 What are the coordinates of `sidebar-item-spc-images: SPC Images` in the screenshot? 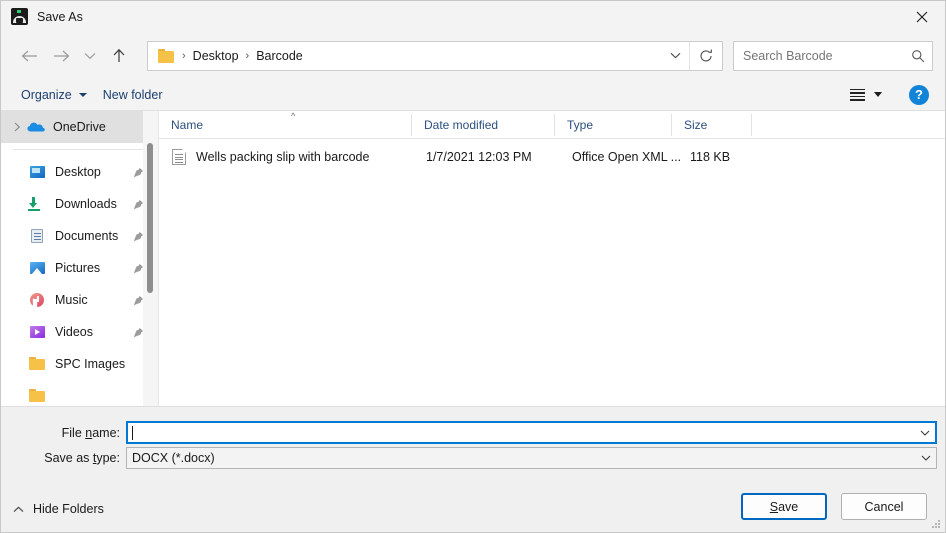 It's located at (79, 364).